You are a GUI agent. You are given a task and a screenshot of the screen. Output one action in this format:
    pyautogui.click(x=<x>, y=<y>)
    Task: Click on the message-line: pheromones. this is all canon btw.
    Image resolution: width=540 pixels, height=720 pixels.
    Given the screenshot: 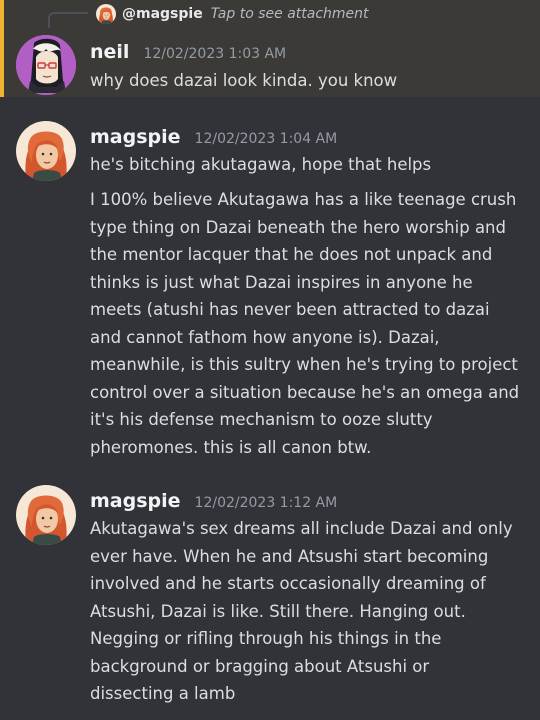 What is the action you would take?
    pyautogui.click(x=231, y=447)
    